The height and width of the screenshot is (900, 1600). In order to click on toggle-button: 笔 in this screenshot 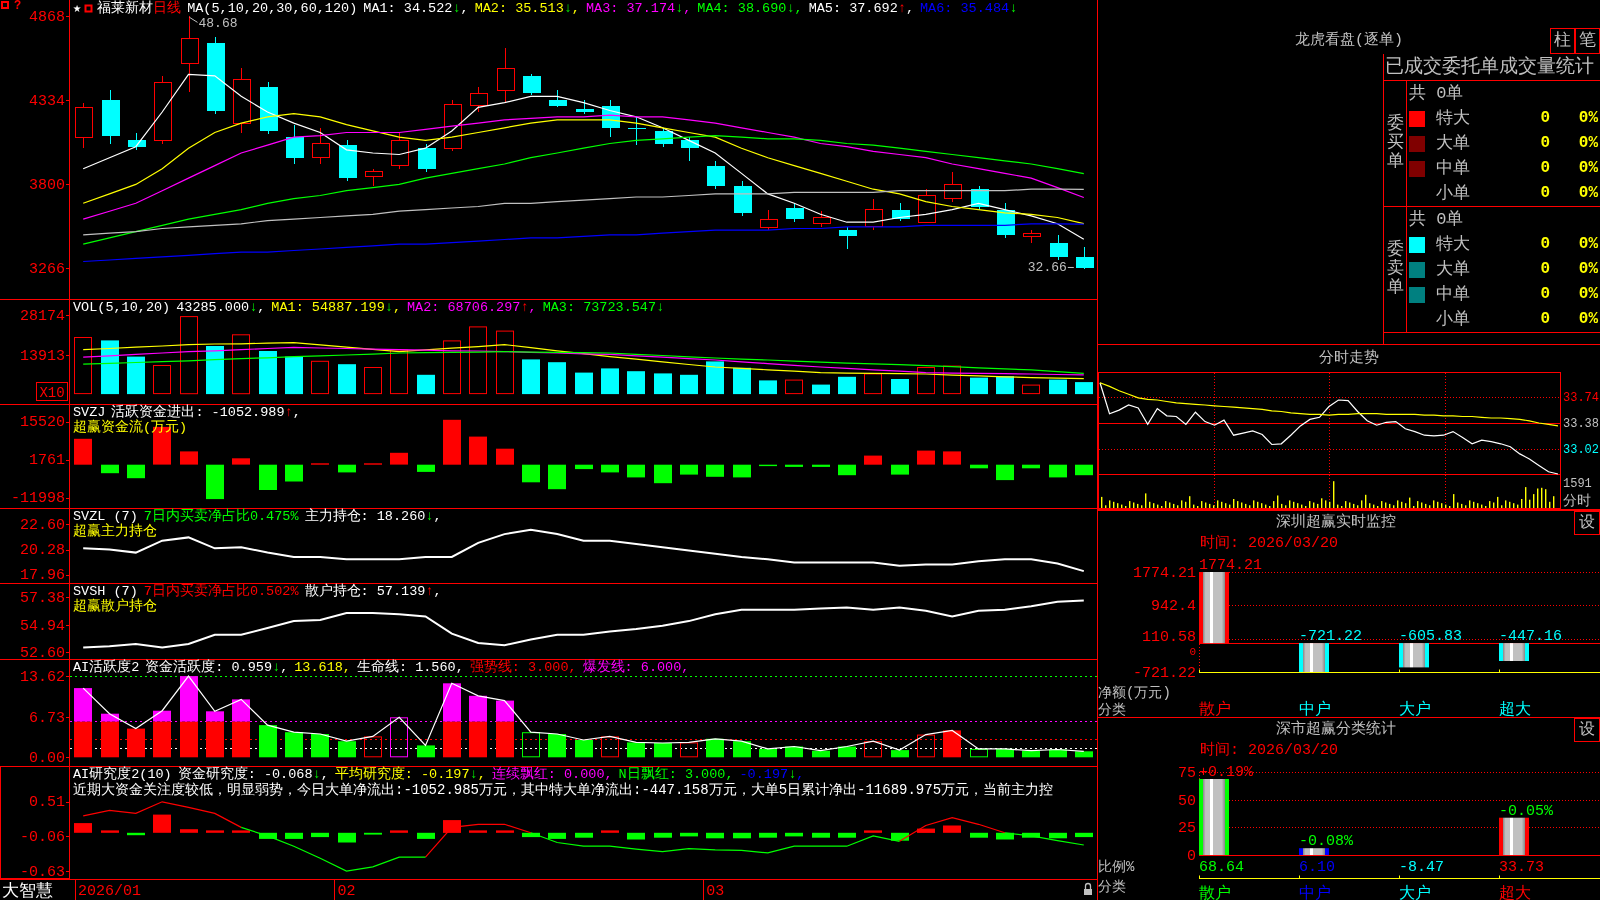, I will do `click(1587, 40)`.